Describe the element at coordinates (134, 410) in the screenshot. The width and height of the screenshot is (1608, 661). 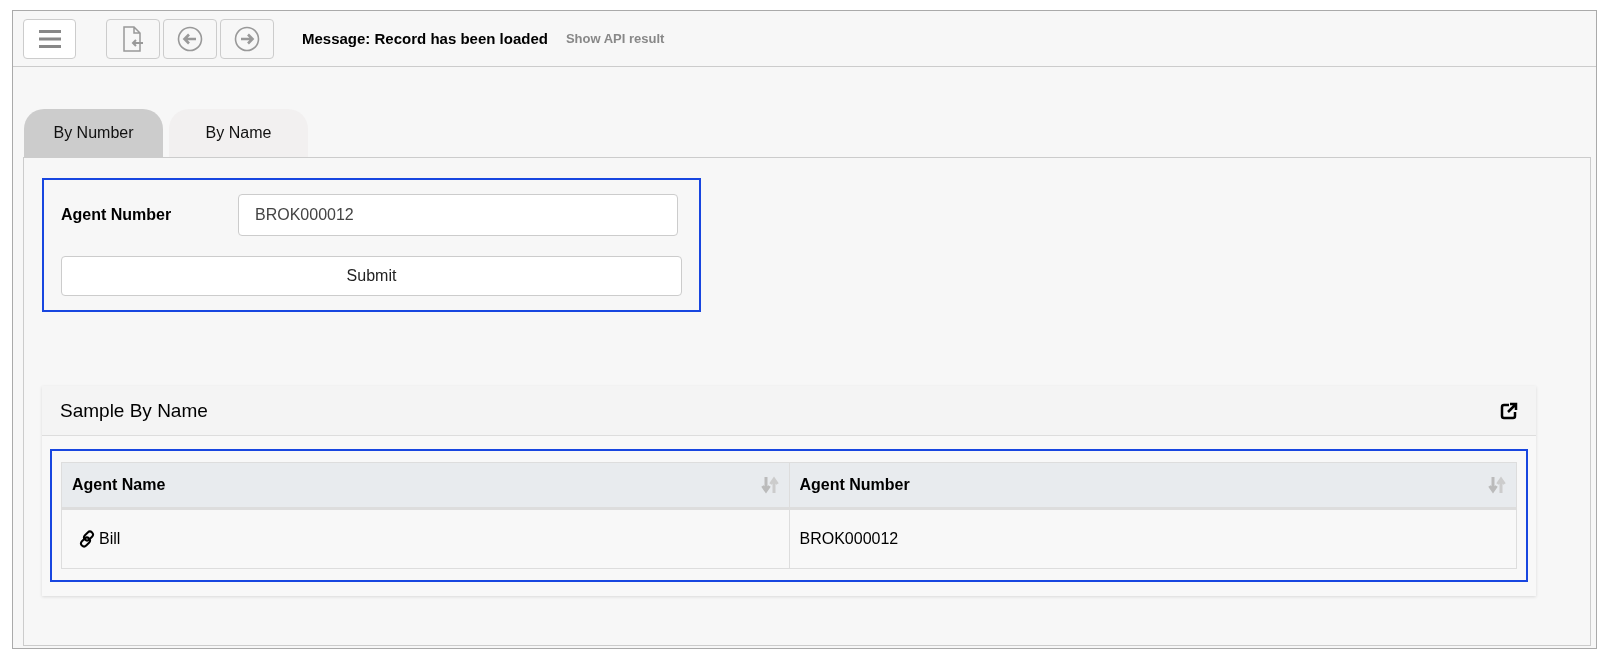
I see `card-title: Sample By Name` at that location.